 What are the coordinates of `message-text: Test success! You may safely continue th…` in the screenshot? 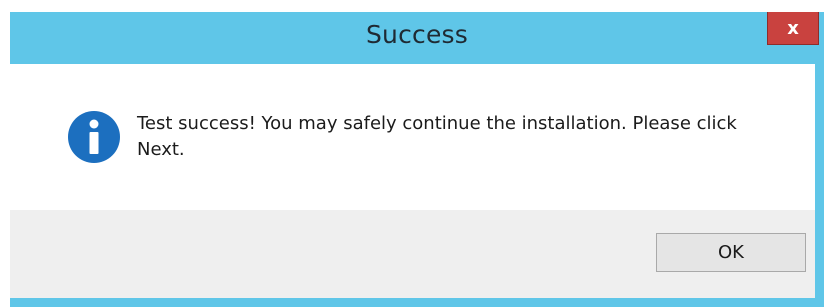 It's located at (437, 136).